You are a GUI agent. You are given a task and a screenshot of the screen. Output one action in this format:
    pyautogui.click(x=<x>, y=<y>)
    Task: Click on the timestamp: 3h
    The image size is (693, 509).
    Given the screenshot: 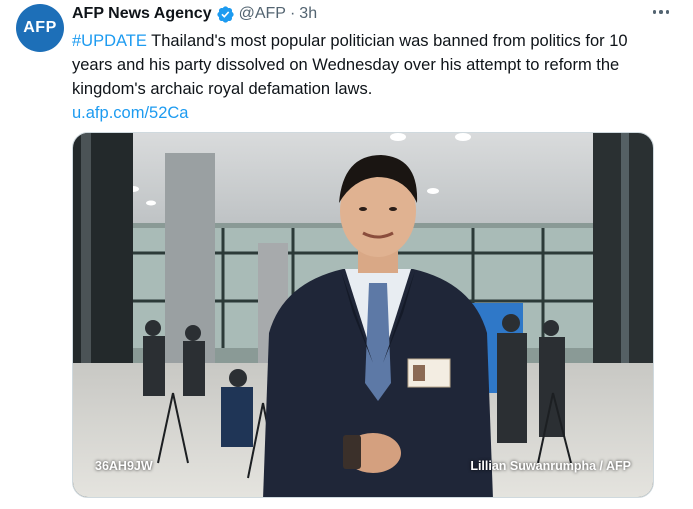 What is the action you would take?
    pyautogui.click(x=308, y=14)
    